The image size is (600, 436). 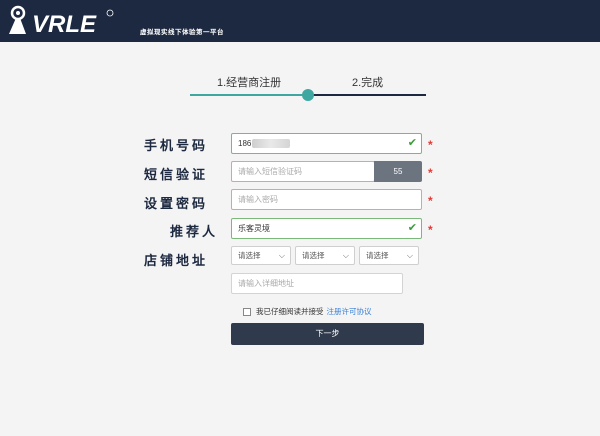 I want to click on sms-label: 短信验证, so click(x=176, y=174).